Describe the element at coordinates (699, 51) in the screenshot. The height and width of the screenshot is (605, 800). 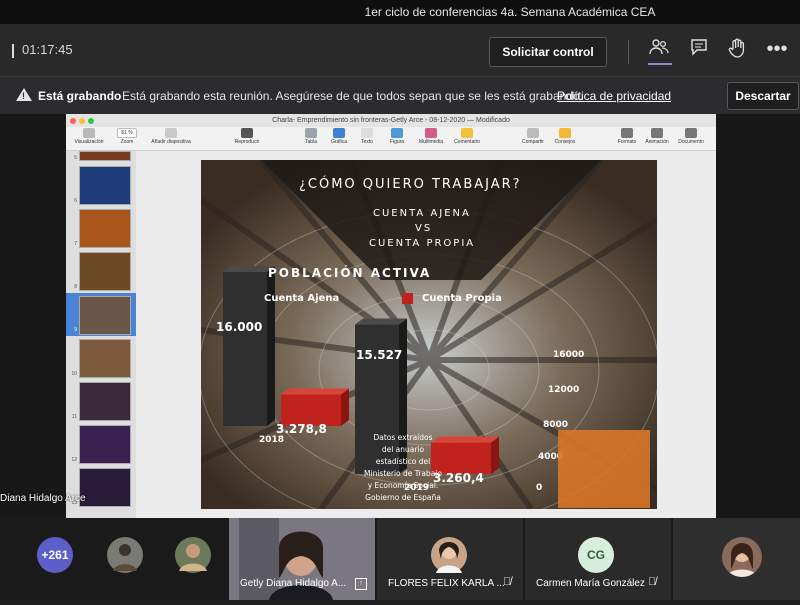
I see `chat-icon` at that location.